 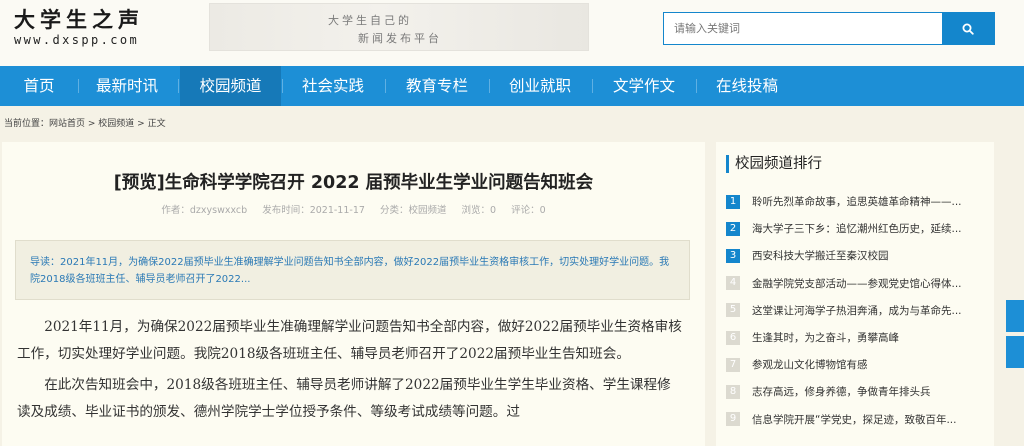 I want to click on ranking-item: 3 西安科技大学搬迁至秦汉校园, so click(x=857, y=255).